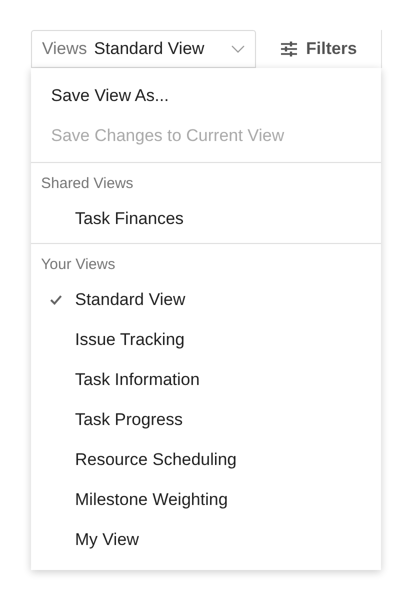 The height and width of the screenshot is (603, 412). Describe the element at coordinates (206, 300) in the screenshot. I see `menu-item: Standard View` at that location.